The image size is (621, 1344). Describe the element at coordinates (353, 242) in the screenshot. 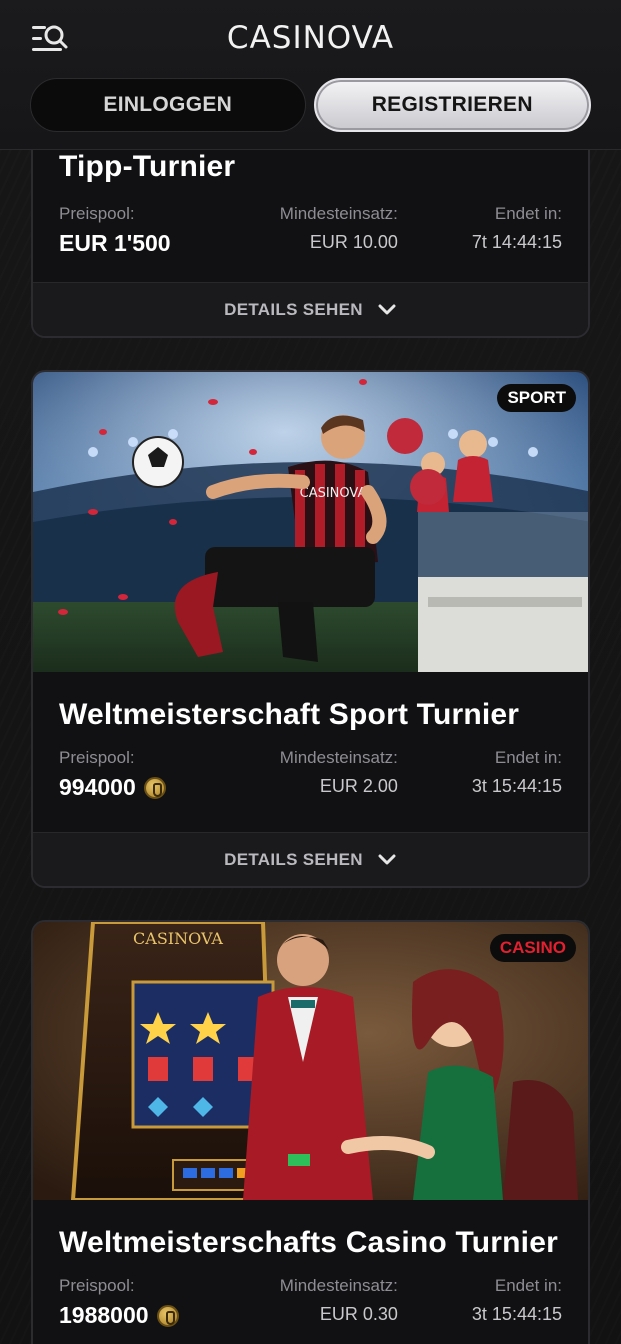

I see `min-stake-value: EUR 10.00` at that location.